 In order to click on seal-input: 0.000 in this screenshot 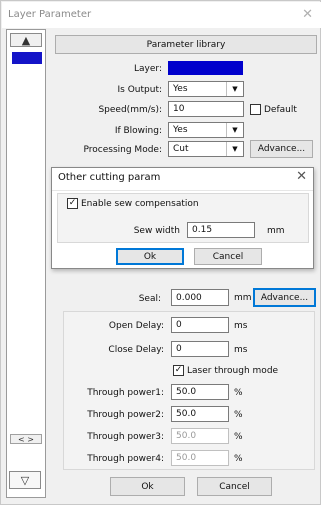, I will do `click(200, 297)`.